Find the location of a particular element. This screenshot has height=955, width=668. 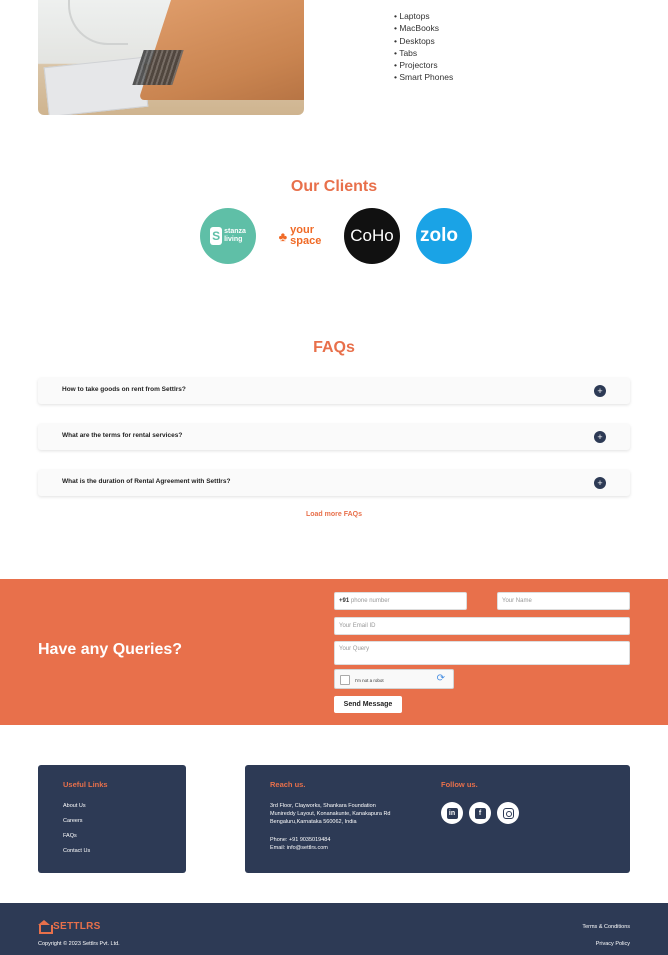

linkedin-icon: in is located at coordinates (452, 813).